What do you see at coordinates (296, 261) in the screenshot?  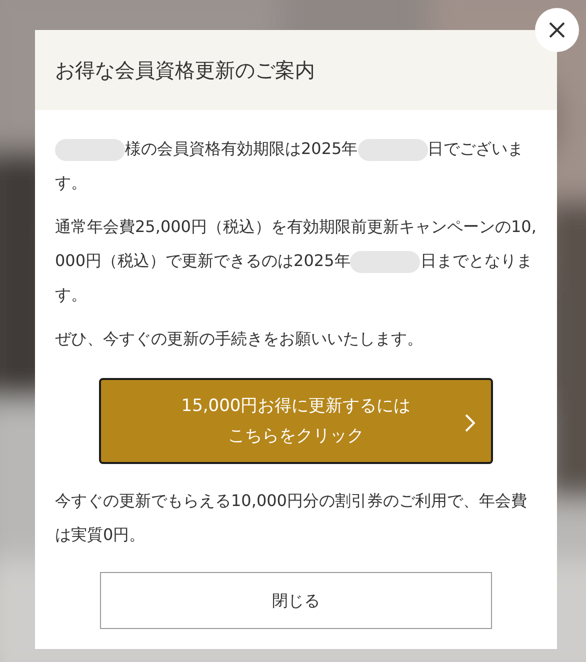 I see `message-text: 通常年会費25,000円（税込）を有効期限前更新キャンペーンの10,000円（税込）で更新できるのは2025年 日までとなります。` at bounding box center [296, 261].